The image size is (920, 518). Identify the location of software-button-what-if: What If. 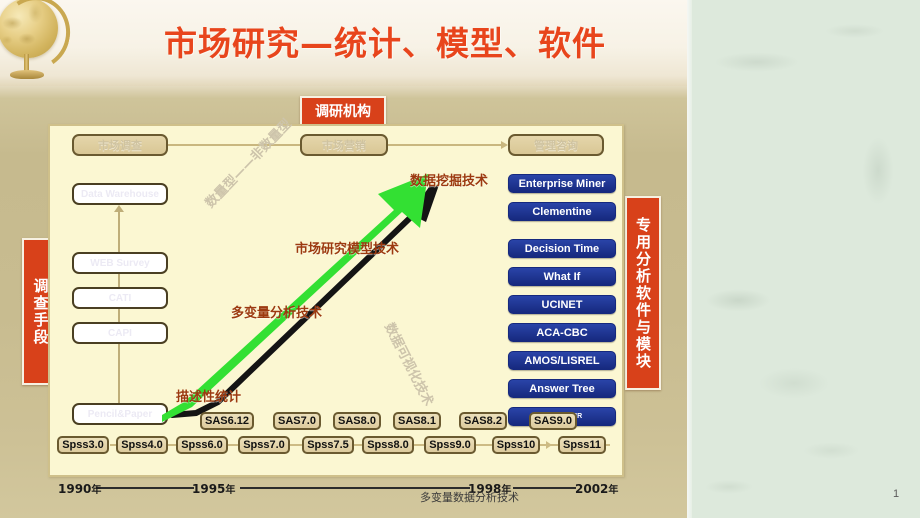
(562, 276).